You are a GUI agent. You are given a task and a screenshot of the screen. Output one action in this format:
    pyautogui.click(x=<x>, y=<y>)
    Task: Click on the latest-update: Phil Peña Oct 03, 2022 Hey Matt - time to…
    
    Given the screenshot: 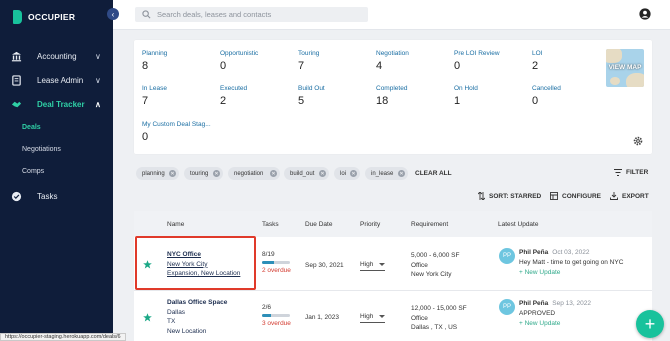 What is the action you would take?
    pyautogui.click(x=571, y=263)
    